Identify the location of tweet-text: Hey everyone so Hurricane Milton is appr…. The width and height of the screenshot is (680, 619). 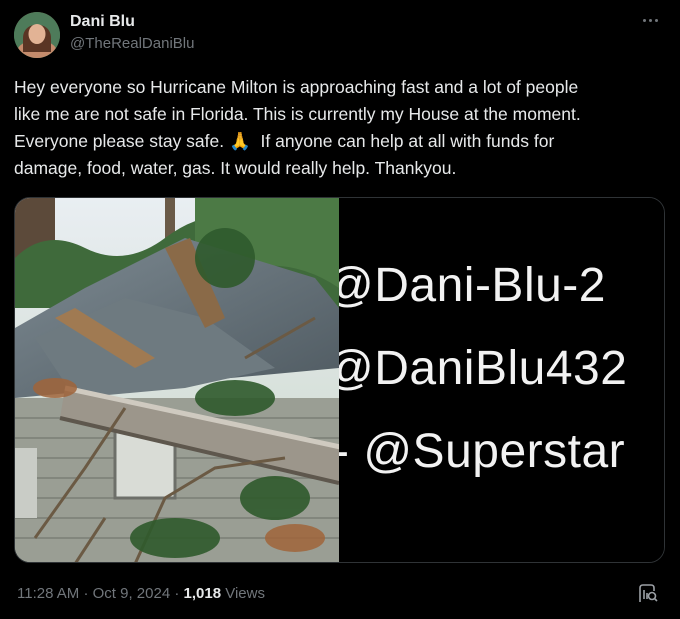
(297, 127).